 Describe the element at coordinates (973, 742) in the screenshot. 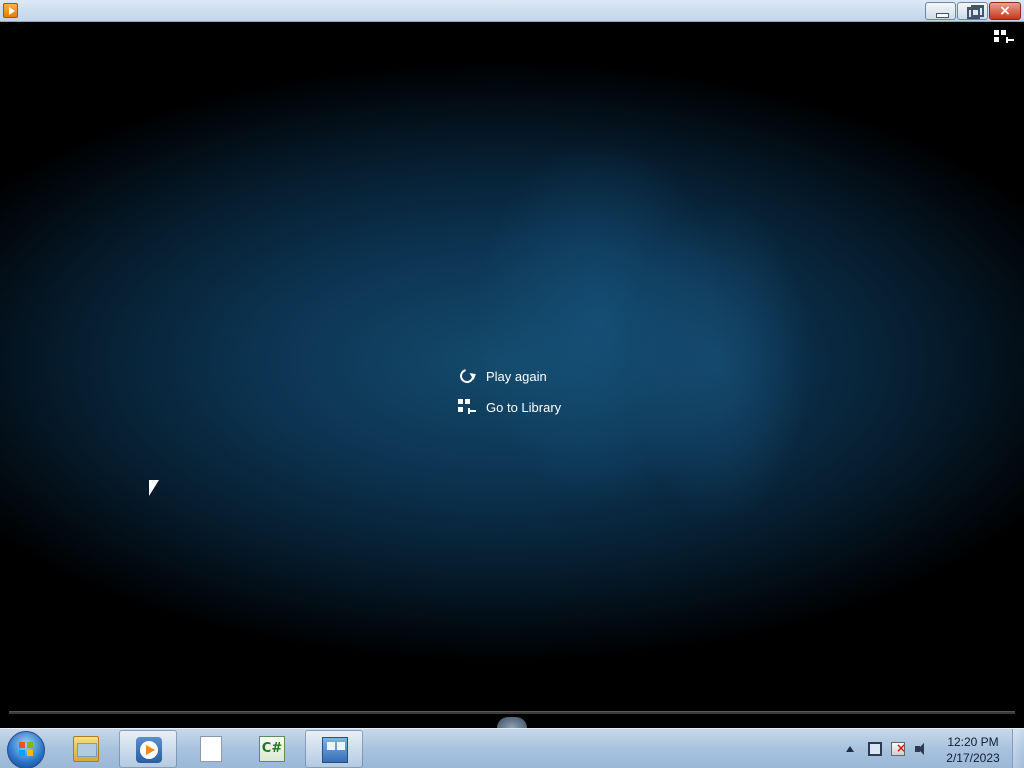

I see `clock-time: 12:20 PM` at that location.